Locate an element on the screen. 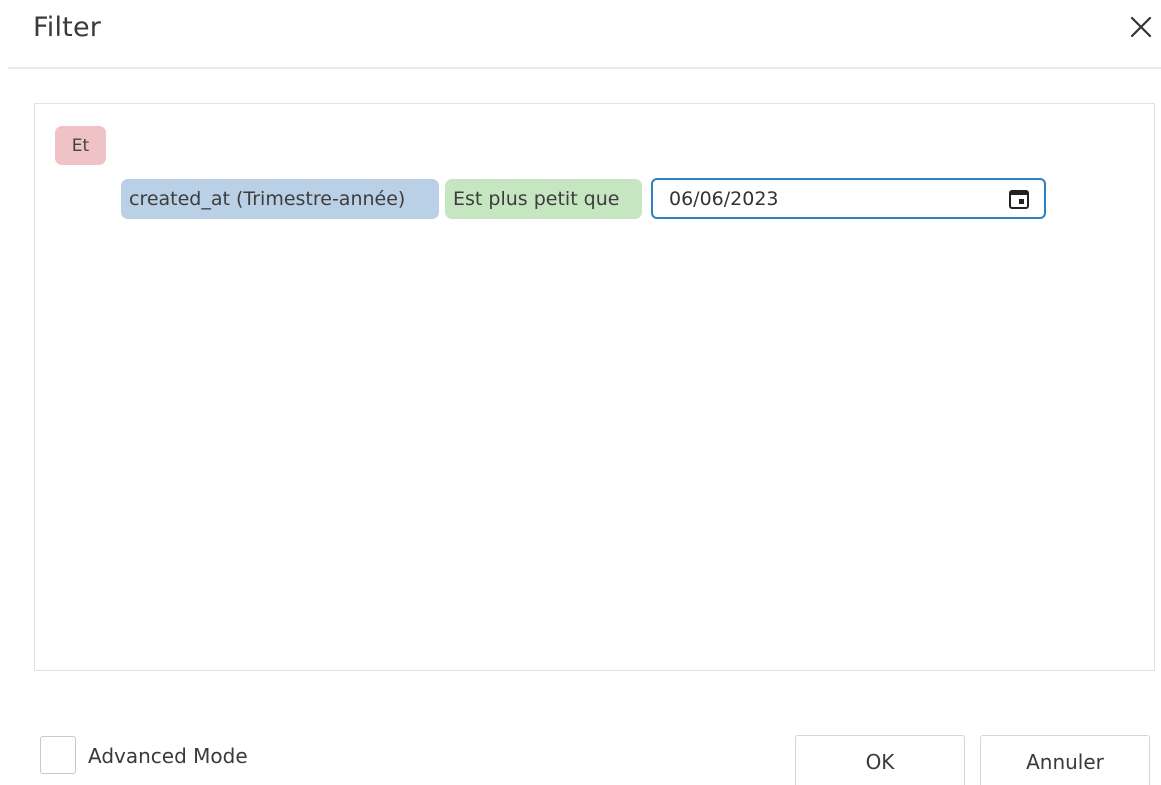 The image size is (1161, 785). ok-button: OK is located at coordinates (880, 760).